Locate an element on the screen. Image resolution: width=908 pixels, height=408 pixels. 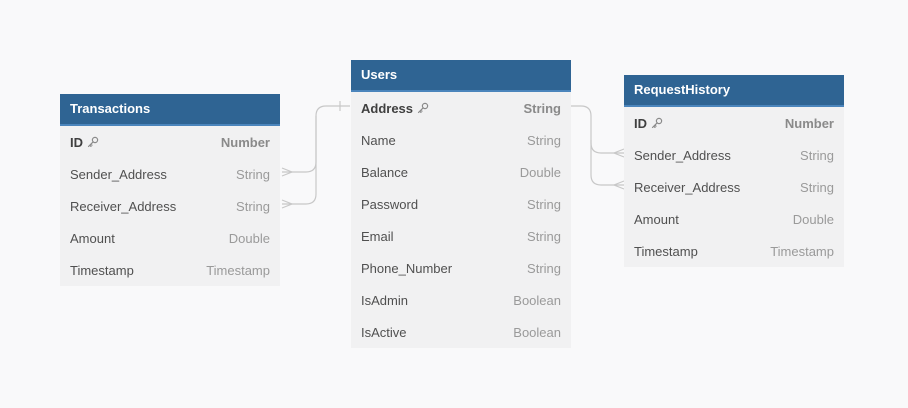
field-name: IsActive is located at coordinates (384, 332).